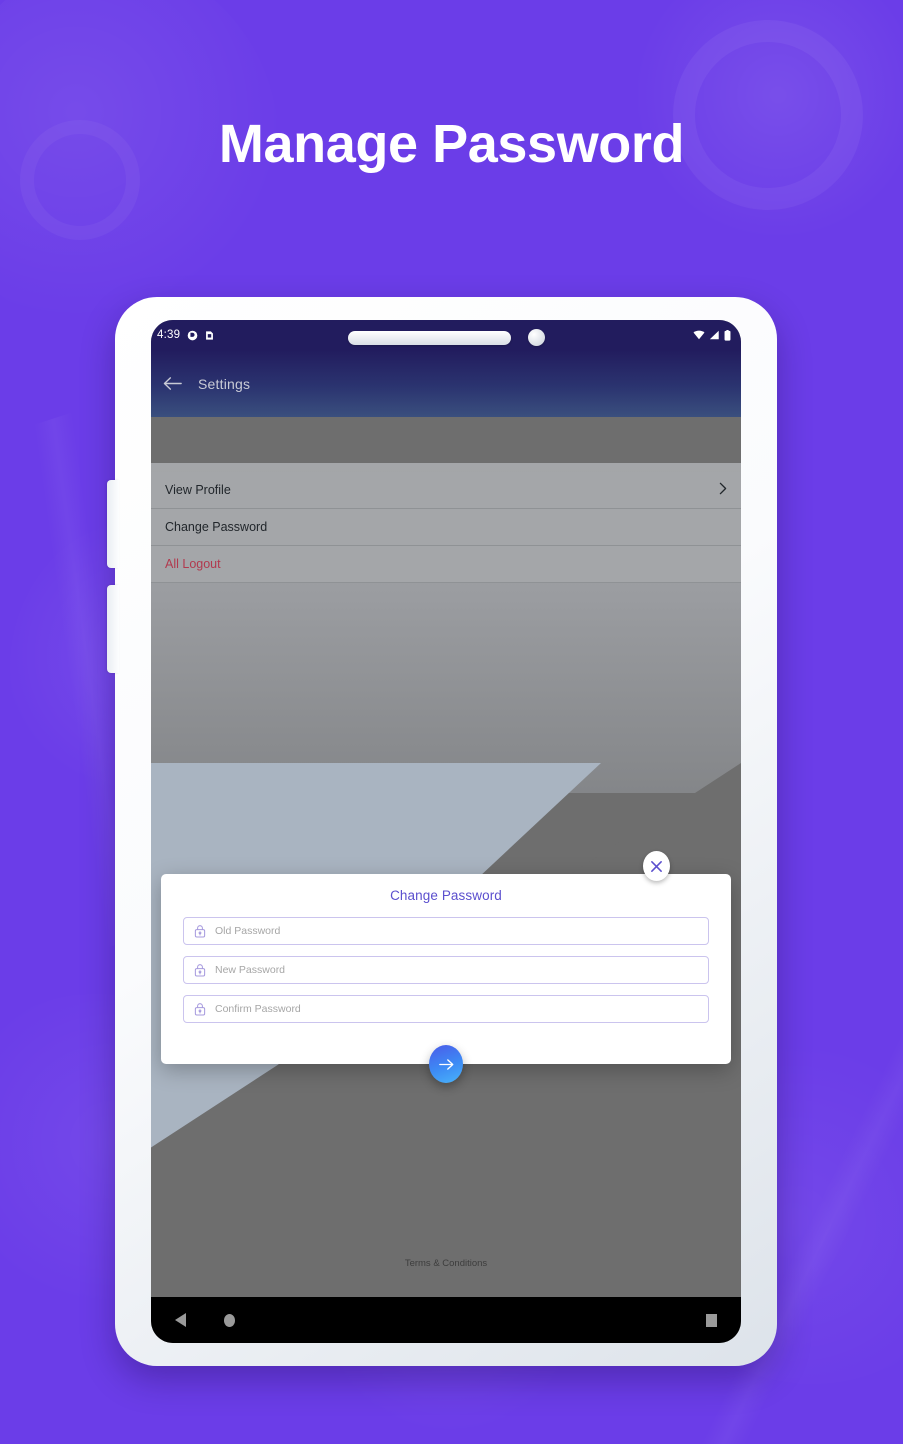 This screenshot has height=1444, width=903. Describe the element at coordinates (446, 895) in the screenshot. I see `dialog-title: Change Password` at that location.